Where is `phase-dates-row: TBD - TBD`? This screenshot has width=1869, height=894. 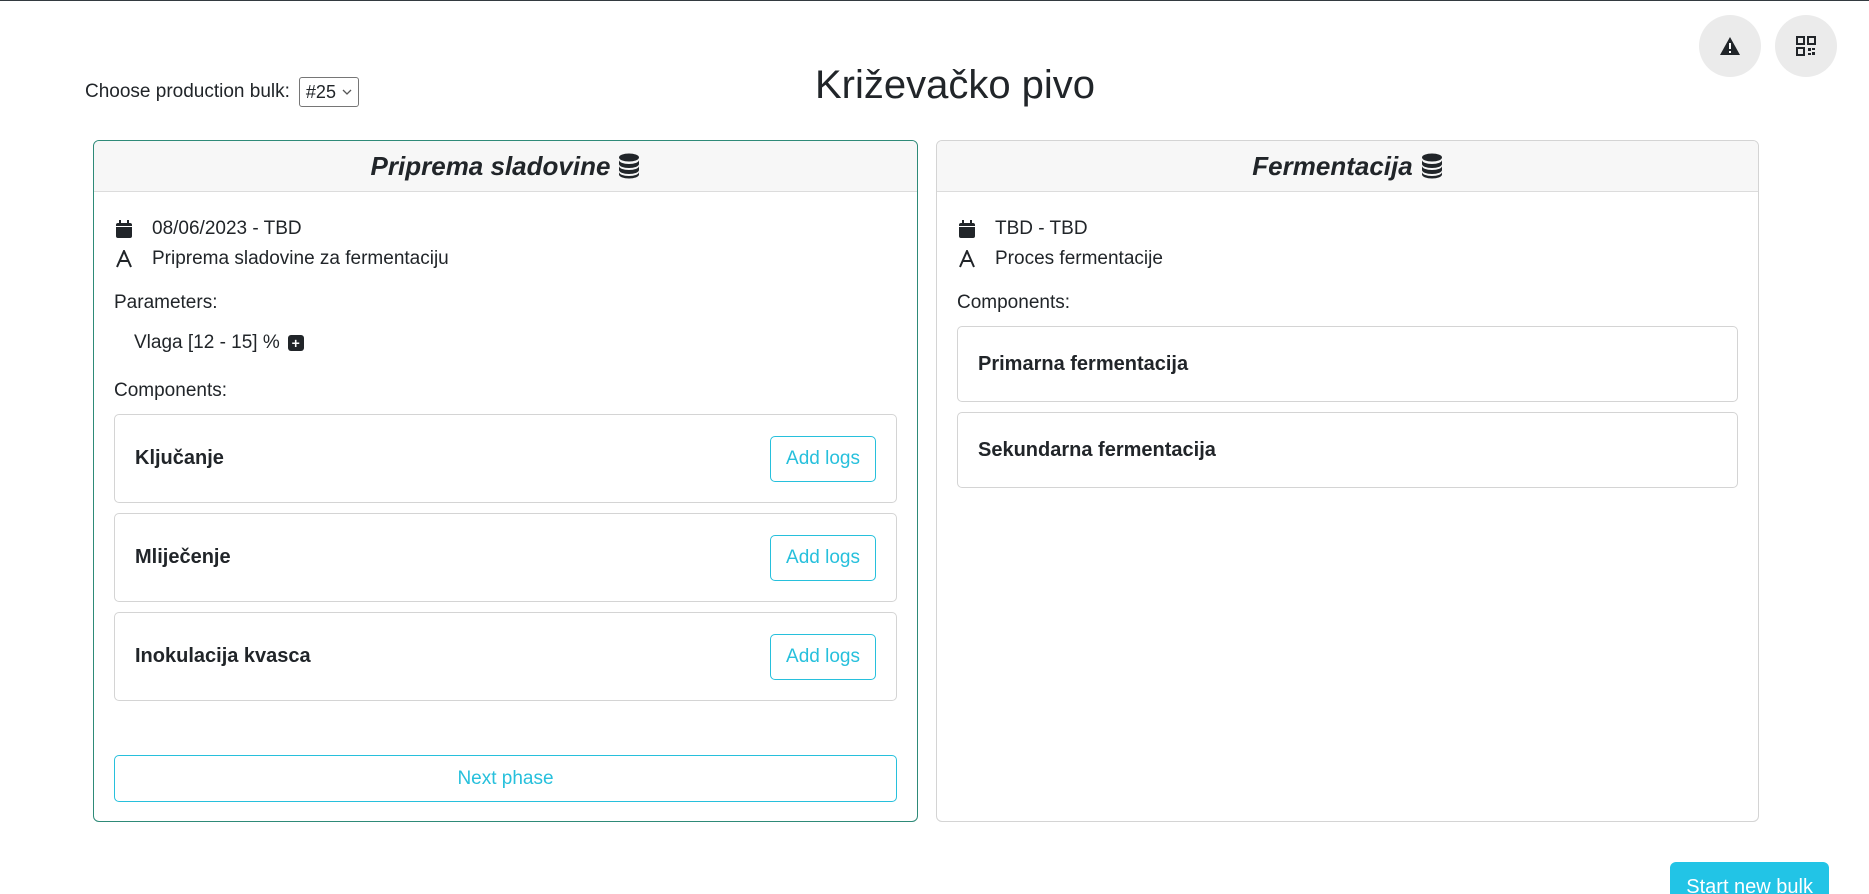
phase-dates-row: TBD - TBD is located at coordinates (1347, 229).